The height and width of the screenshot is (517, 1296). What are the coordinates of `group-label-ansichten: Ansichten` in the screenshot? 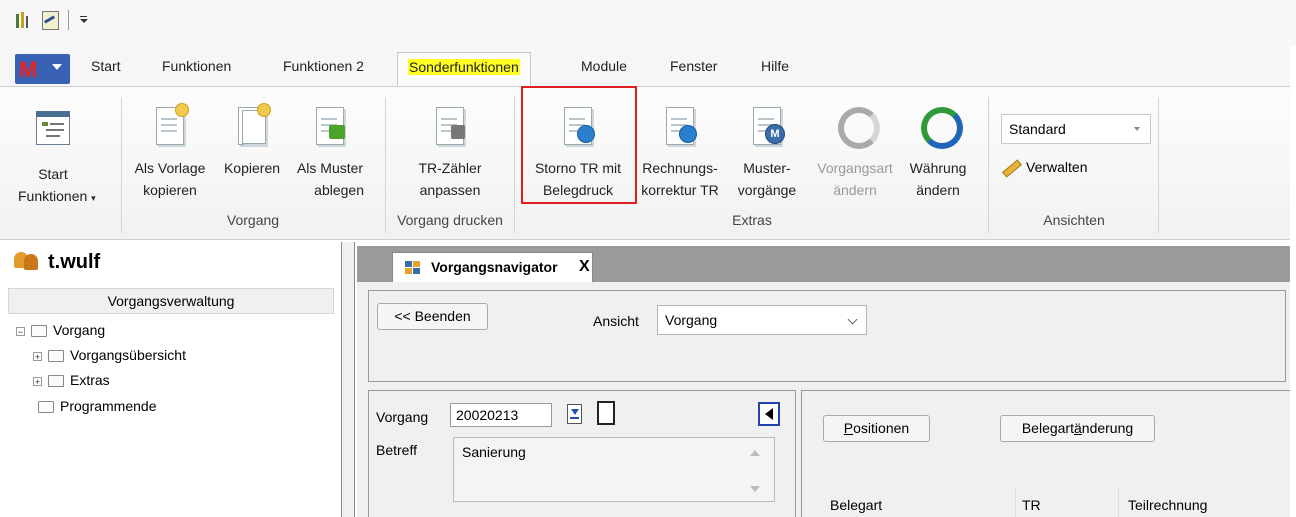 It's located at (1074, 220).